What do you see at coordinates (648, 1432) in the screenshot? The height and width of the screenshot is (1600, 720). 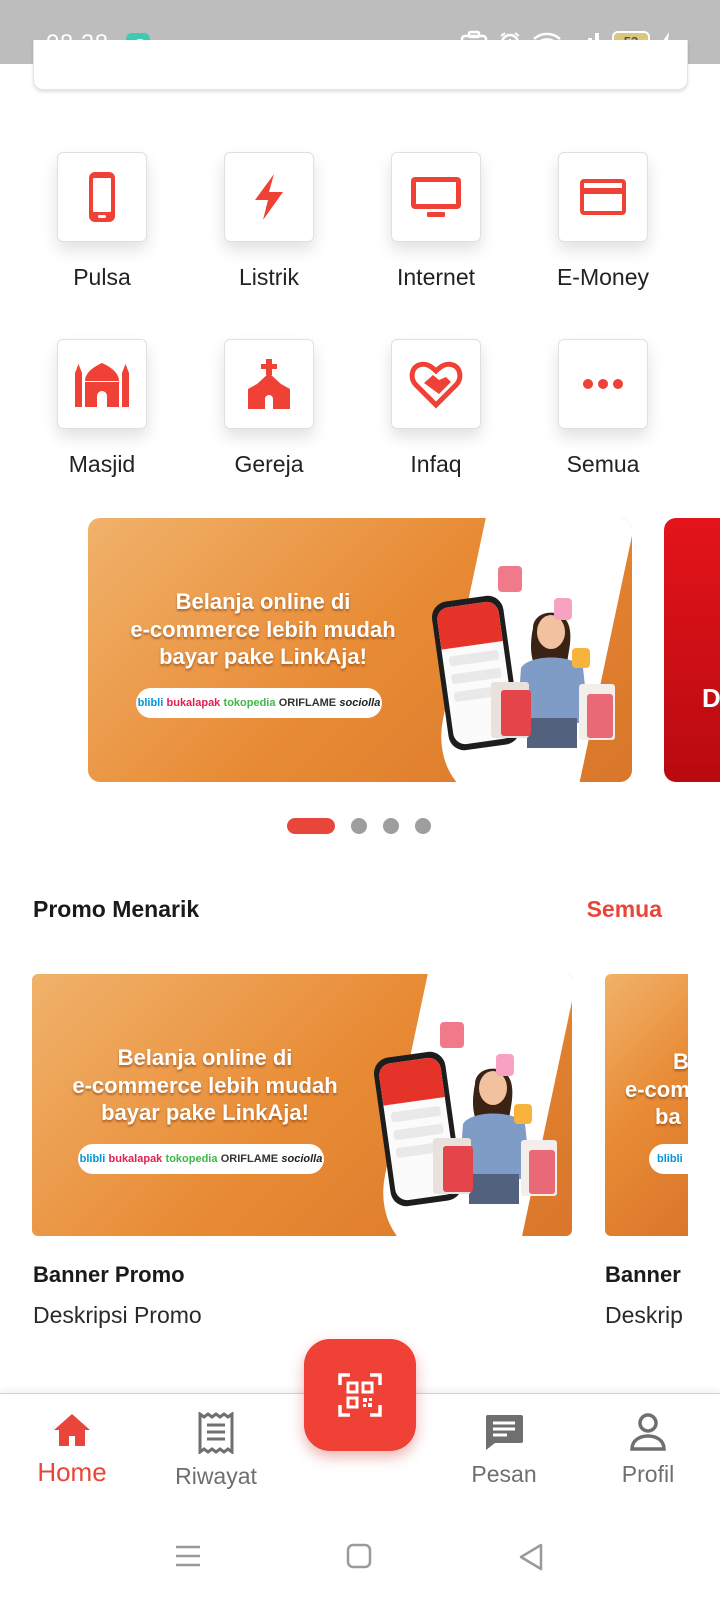 I see `person-icon` at bounding box center [648, 1432].